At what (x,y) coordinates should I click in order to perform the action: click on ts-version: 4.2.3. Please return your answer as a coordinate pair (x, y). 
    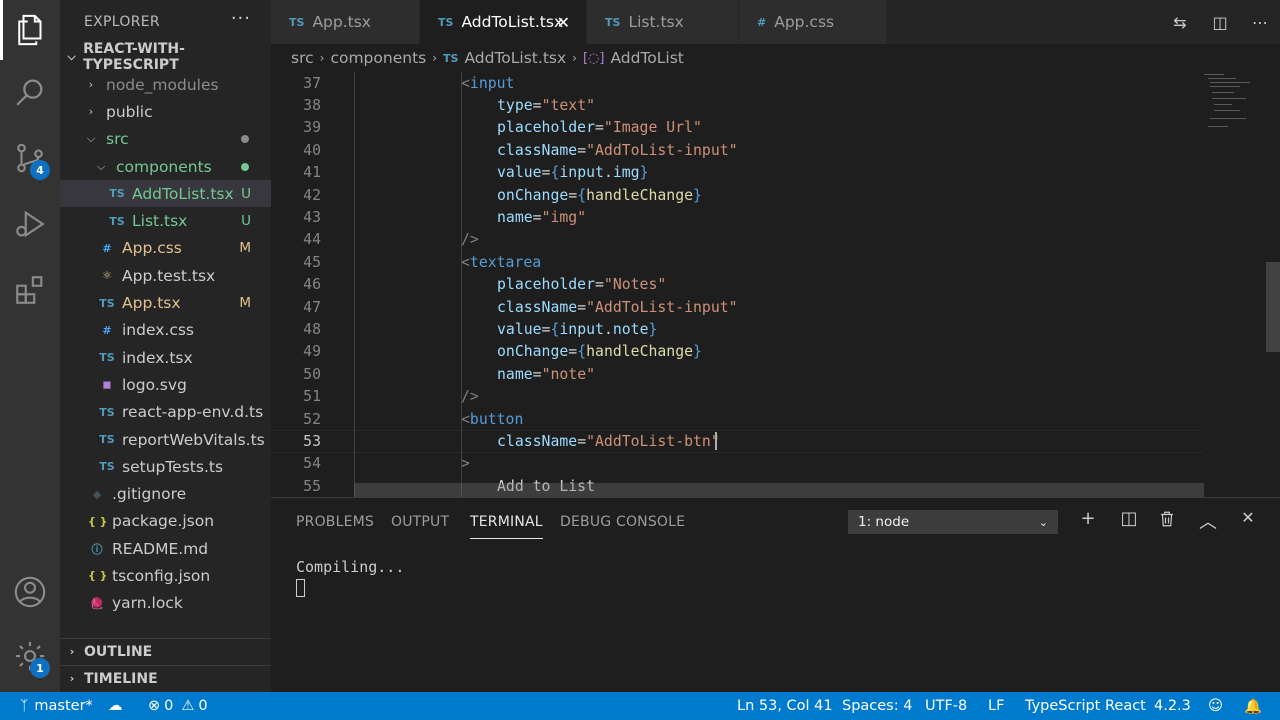
    Looking at the image, I should click on (1172, 706).